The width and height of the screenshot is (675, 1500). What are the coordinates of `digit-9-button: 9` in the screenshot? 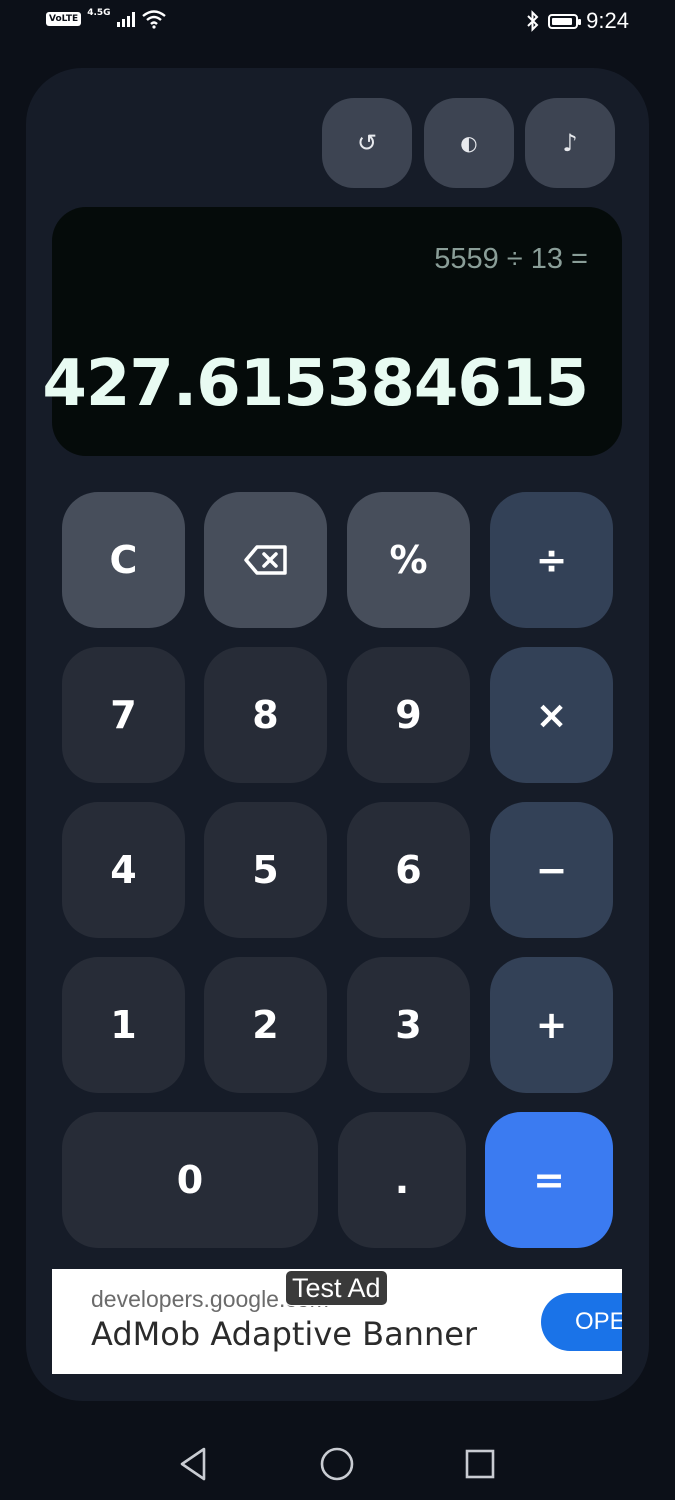 It's located at (408, 715).